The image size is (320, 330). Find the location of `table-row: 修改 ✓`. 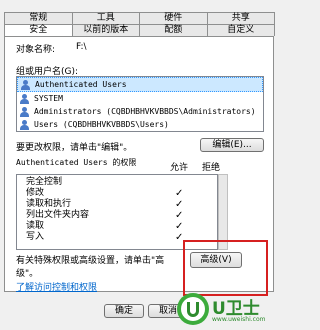

table-row: 修改 ✓ is located at coordinates (117, 193).